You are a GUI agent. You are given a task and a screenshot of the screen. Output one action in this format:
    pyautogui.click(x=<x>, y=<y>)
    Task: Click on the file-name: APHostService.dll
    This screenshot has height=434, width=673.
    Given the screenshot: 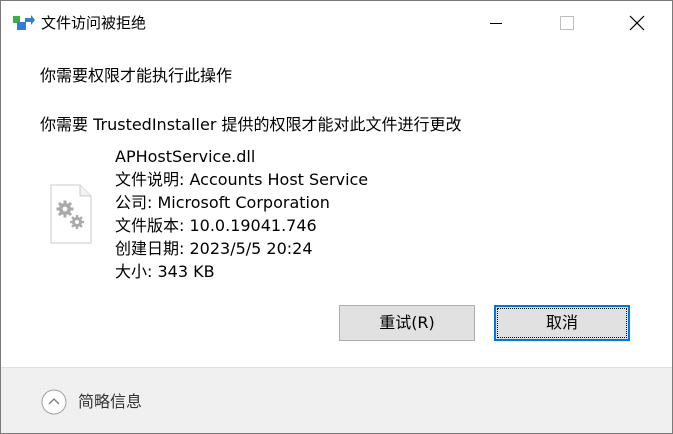 What is the action you would take?
    pyautogui.click(x=185, y=156)
    